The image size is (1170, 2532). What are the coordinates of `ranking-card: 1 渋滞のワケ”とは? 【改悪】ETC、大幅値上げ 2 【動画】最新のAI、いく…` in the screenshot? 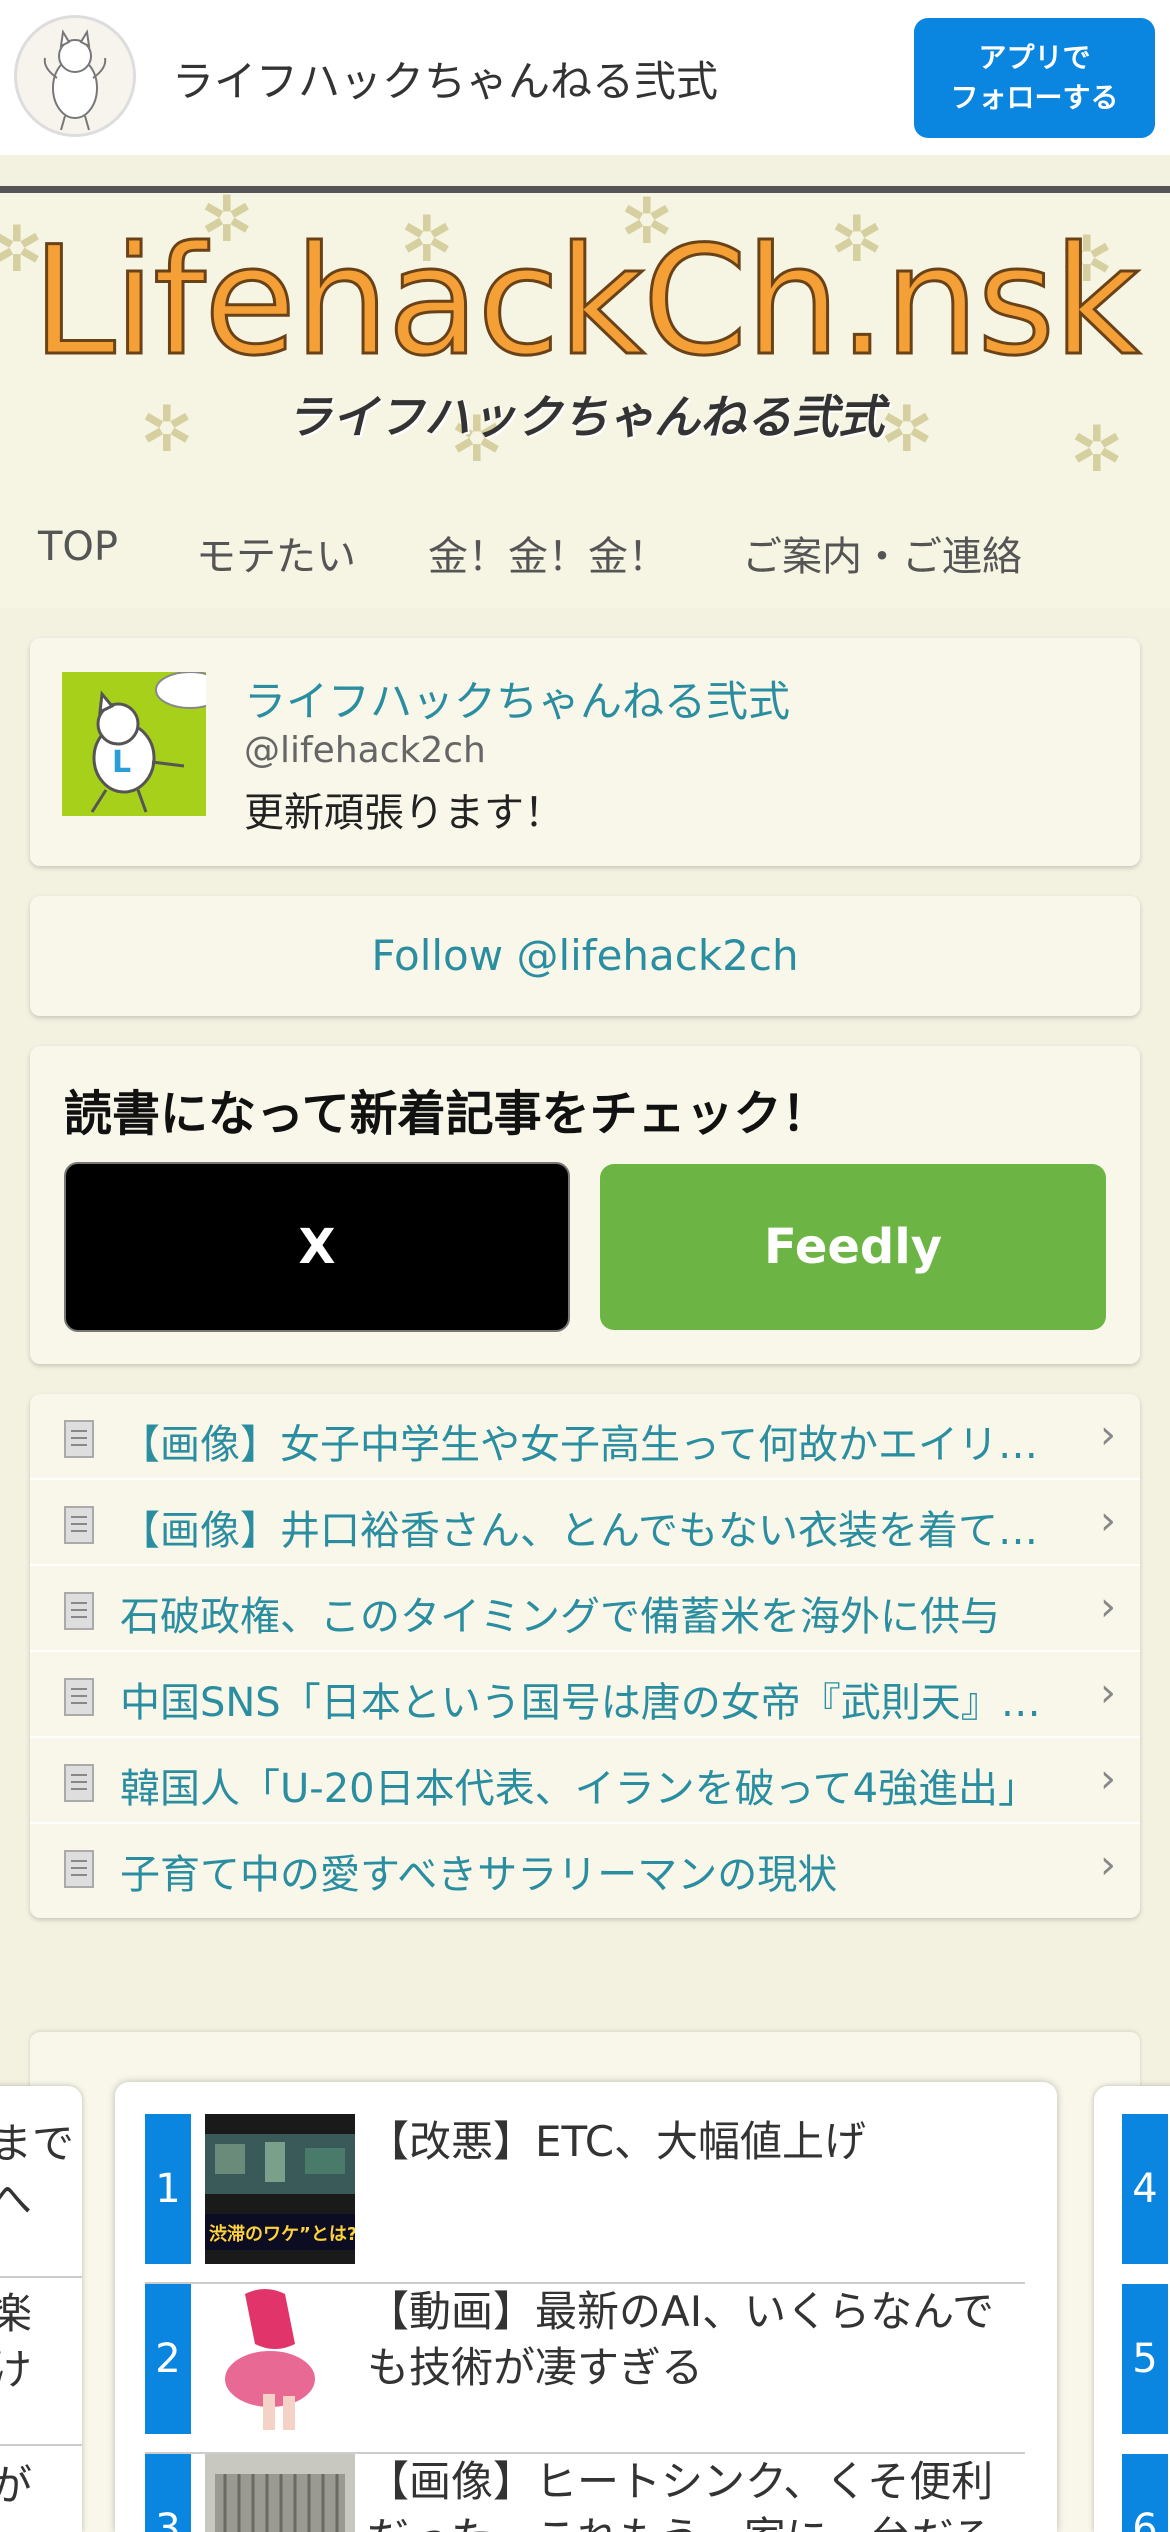 It's located at (586, 2307).